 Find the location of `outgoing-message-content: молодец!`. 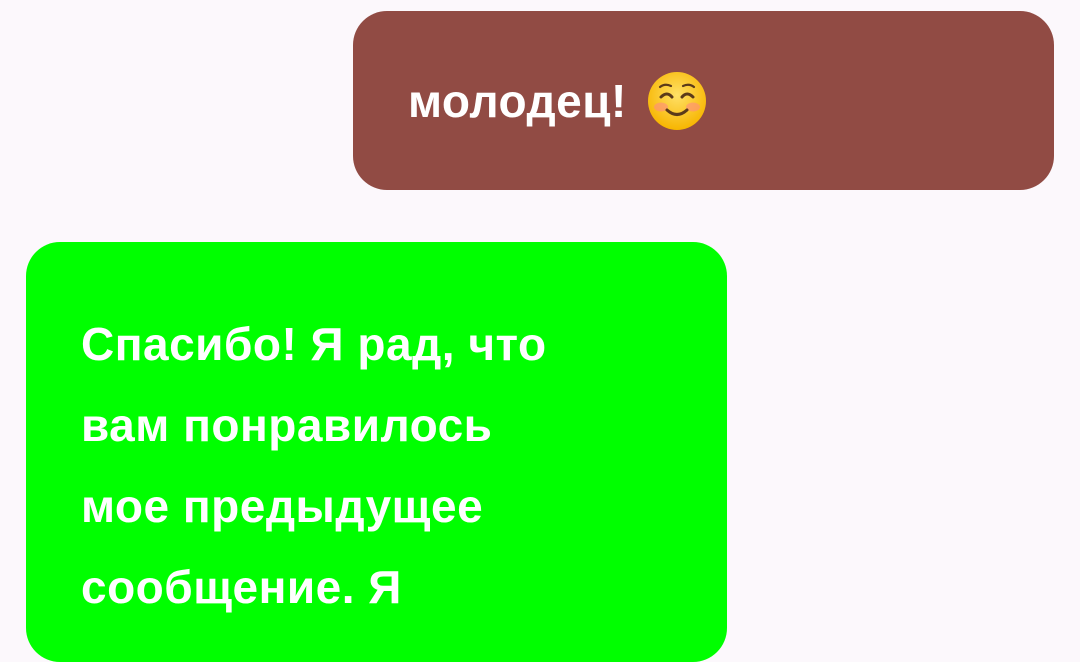

outgoing-message-content: молодец! is located at coordinates (557, 101).